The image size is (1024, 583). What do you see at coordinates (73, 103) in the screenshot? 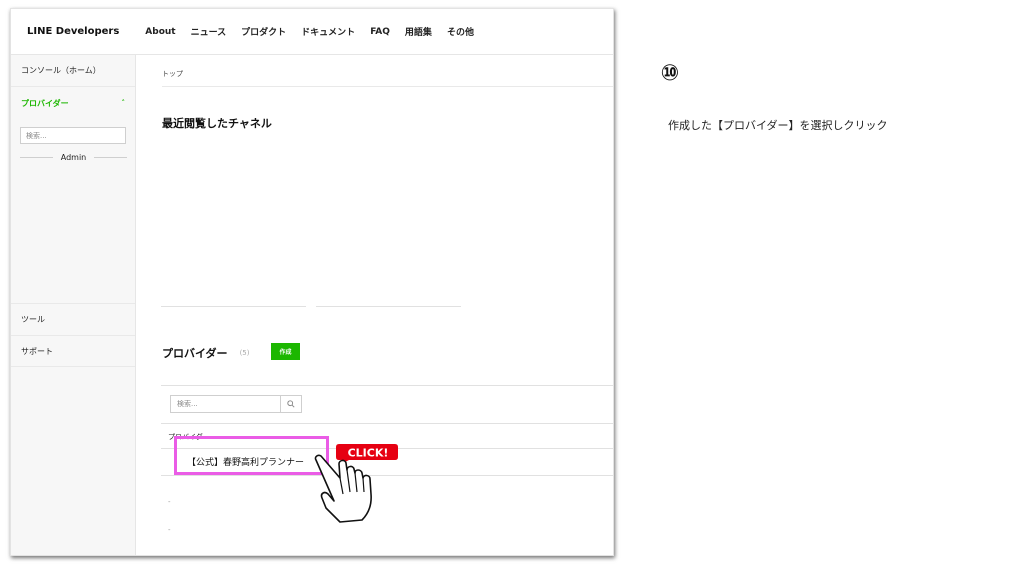
I see `sidebar-item-providers: プロバイダー ˄` at bounding box center [73, 103].